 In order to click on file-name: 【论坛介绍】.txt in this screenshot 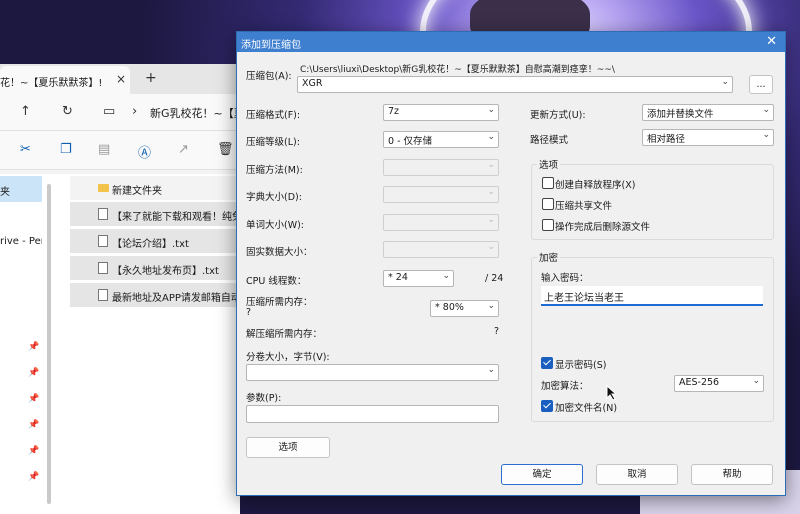, I will do `click(150, 244)`.